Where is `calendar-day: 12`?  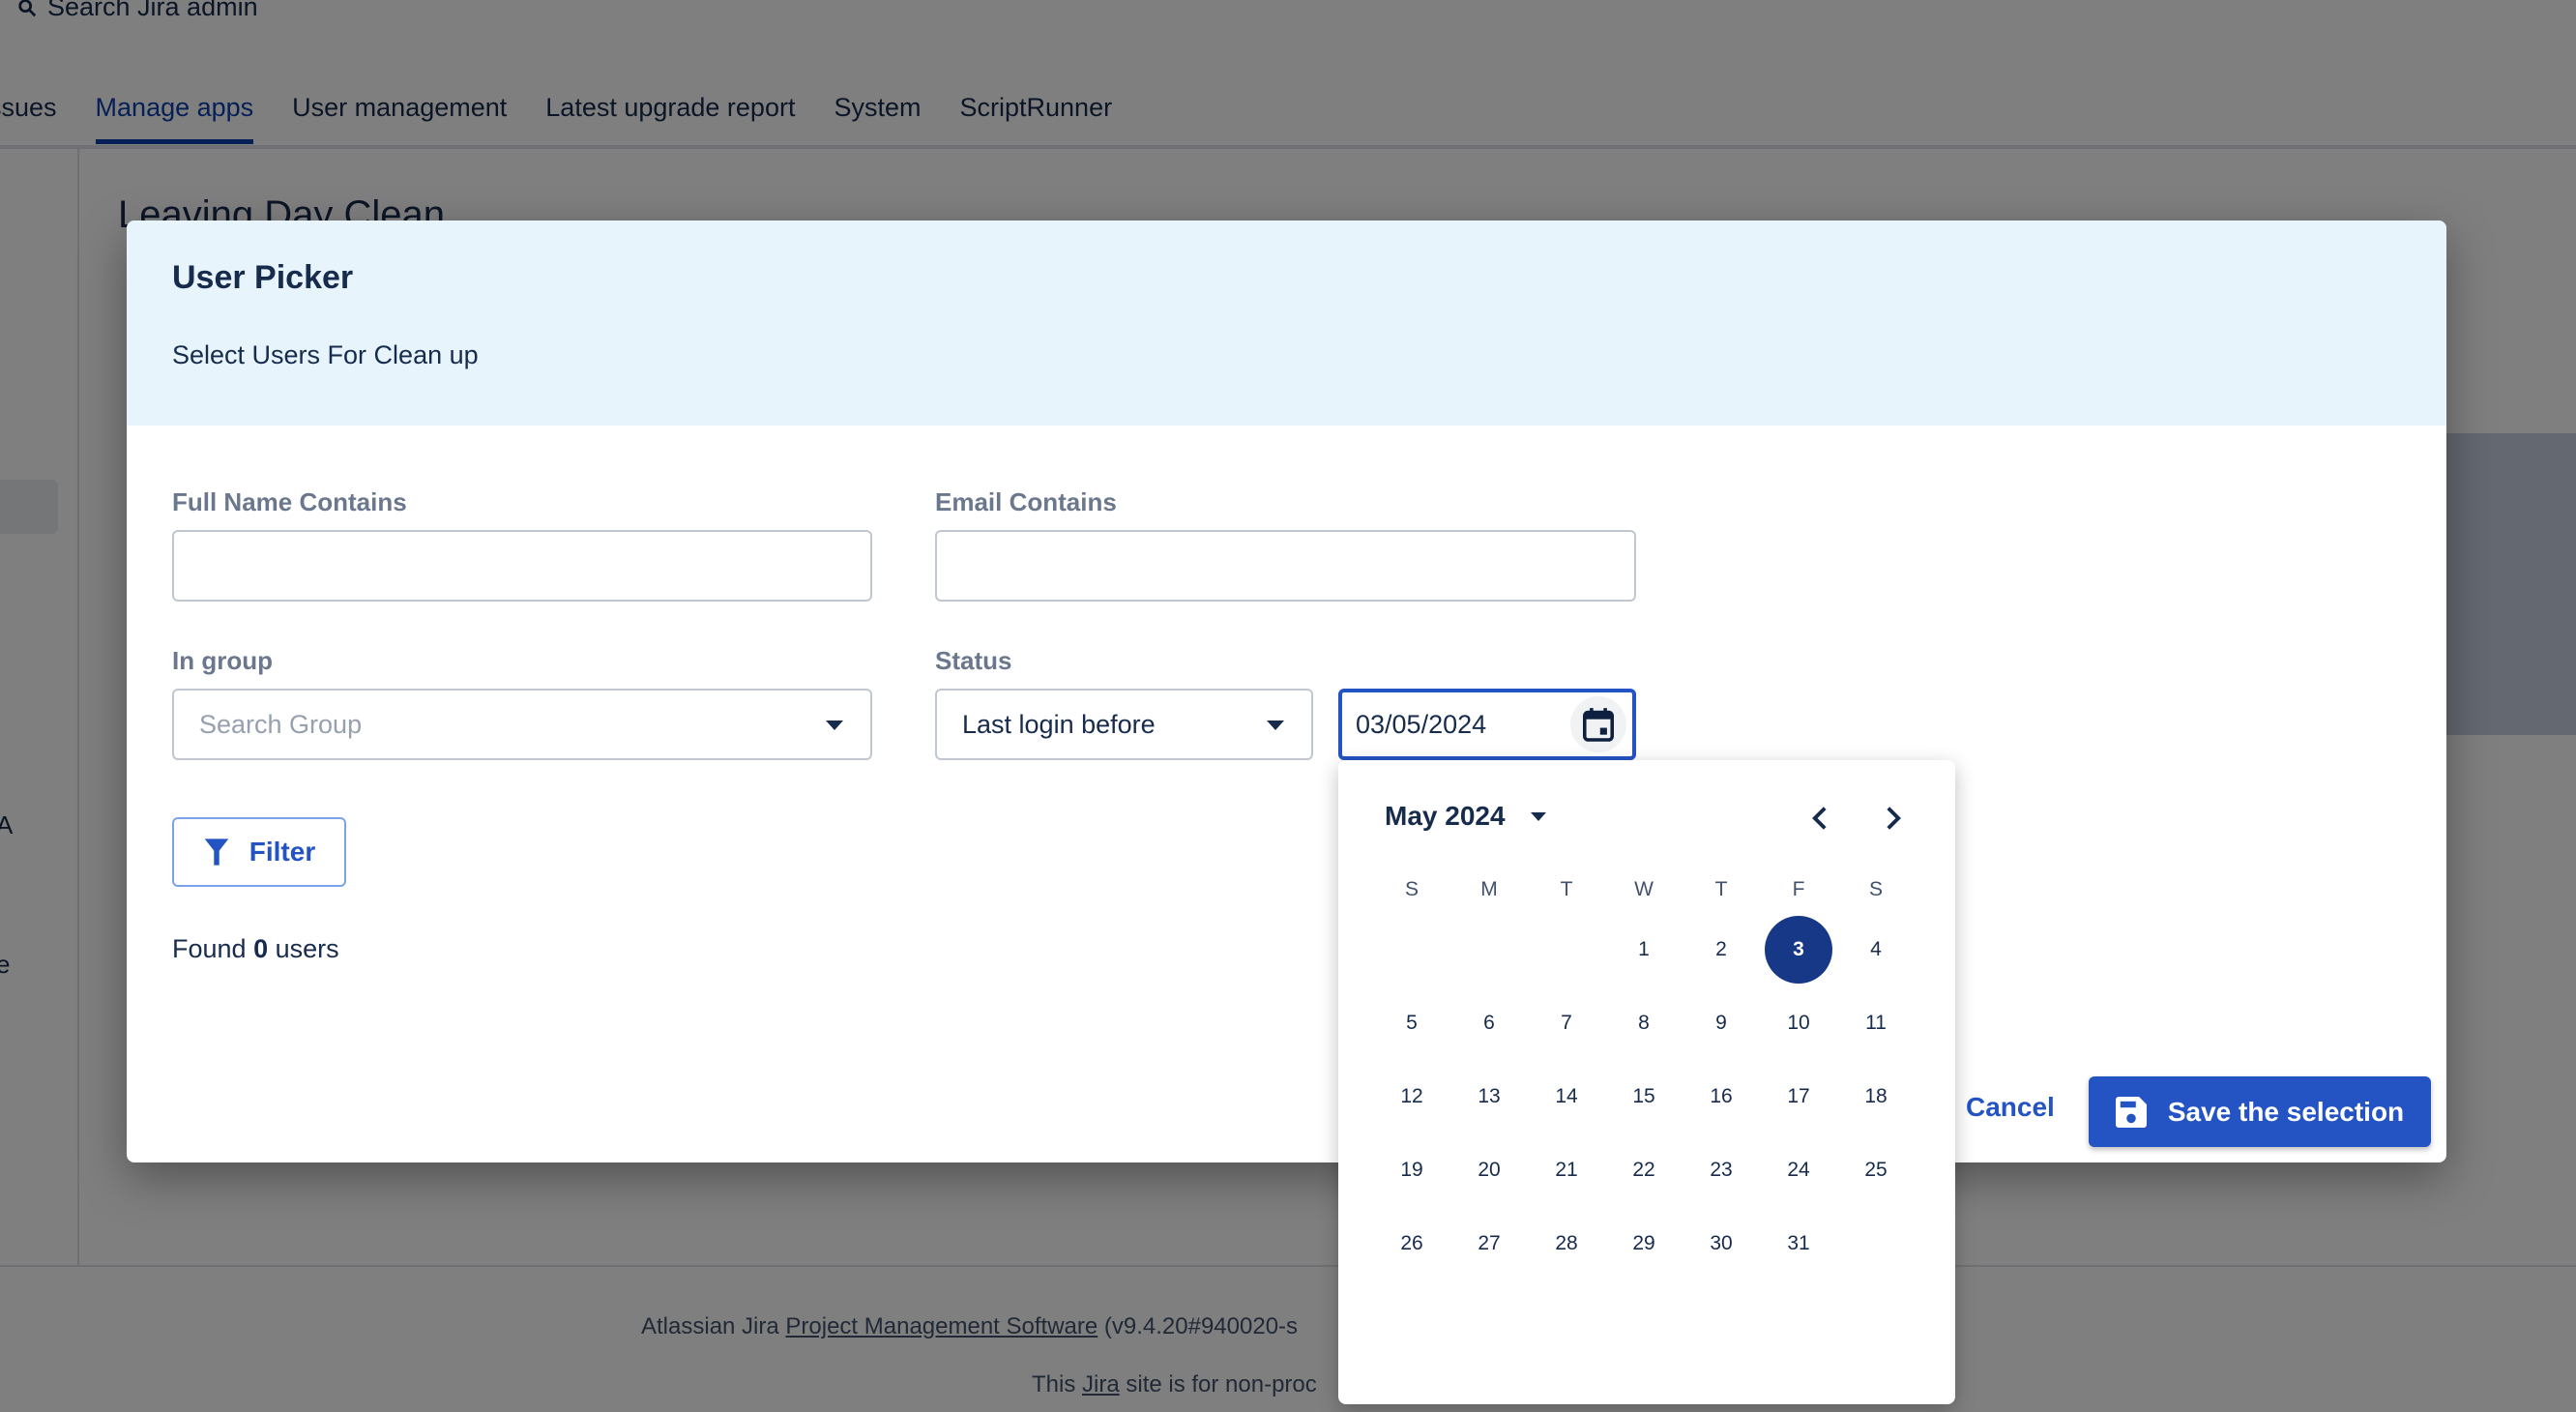 calendar-day: 12 is located at coordinates (1411, 1096).